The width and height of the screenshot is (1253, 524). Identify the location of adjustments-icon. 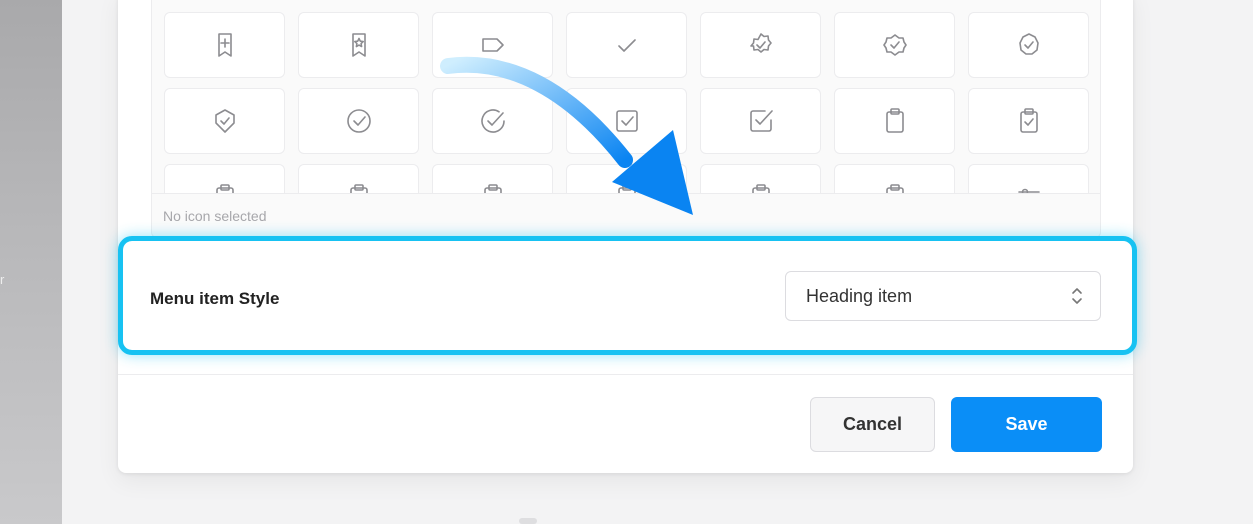
(1028, 190).